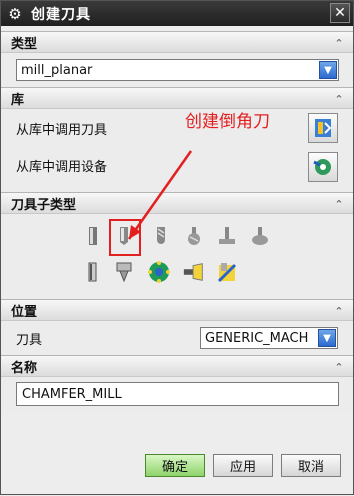 The image size is (354, 496). Describe the element at coordinates (160, 195) in the screenshot. I see `annotation-arrow` at that location.